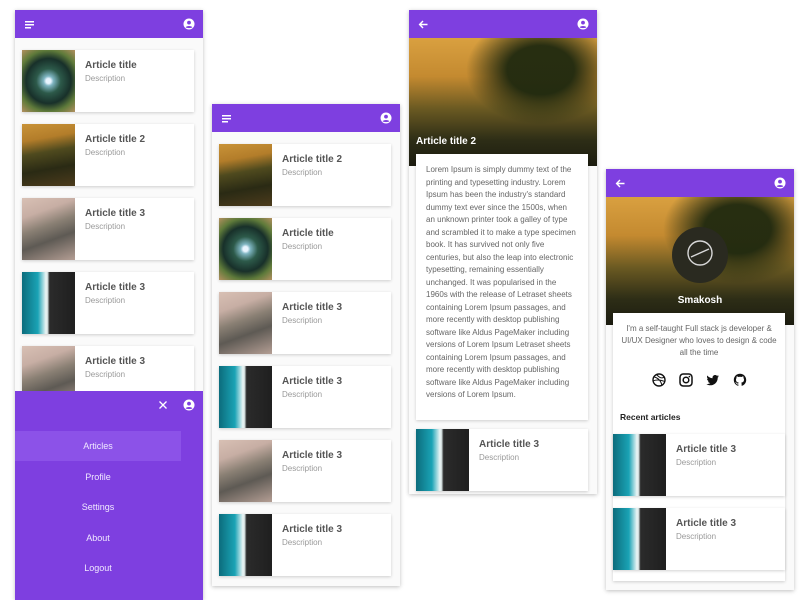 This screenshot has height=600, width=800. What do you see at coordinates (446, 141) in the screenshot?
I see `hero-title: Article title 2` at bounding box center [446, 141].